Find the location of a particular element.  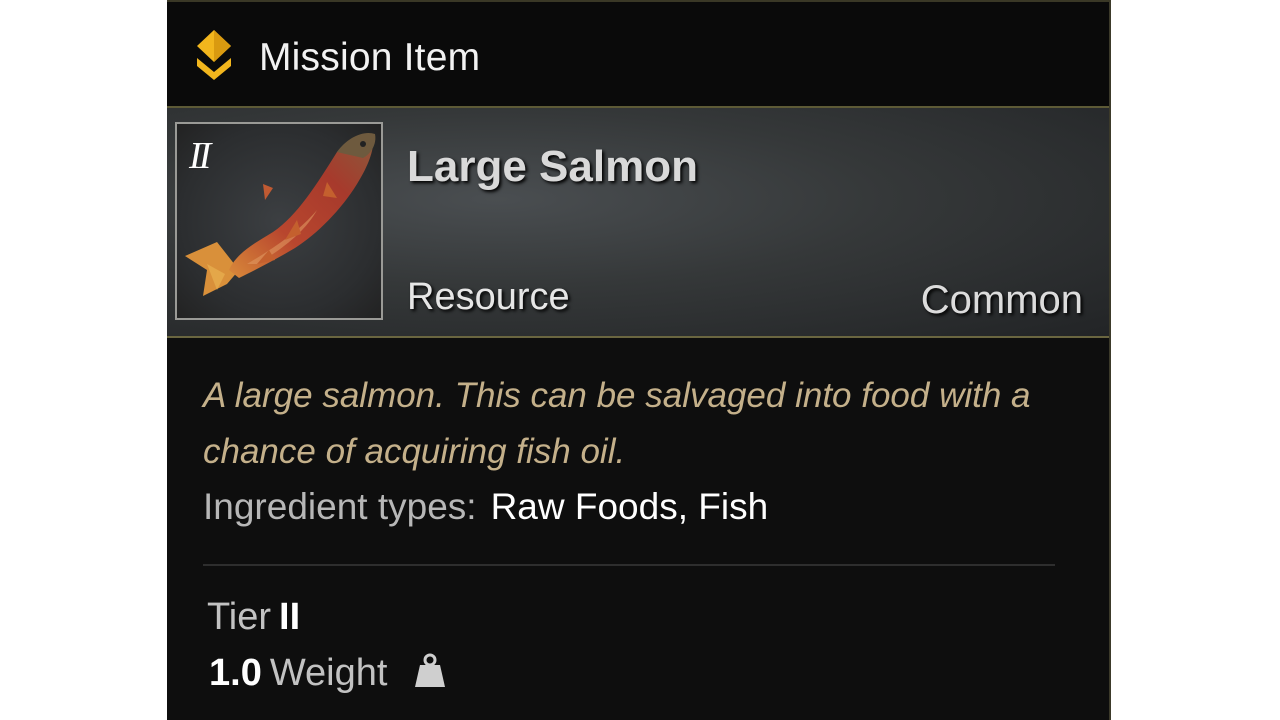

weight-icon is located at coordinates (429, 670).